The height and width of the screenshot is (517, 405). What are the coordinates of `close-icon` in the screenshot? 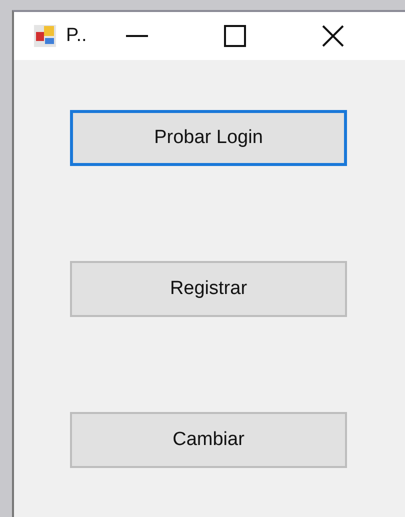 It's located at (332, 36).